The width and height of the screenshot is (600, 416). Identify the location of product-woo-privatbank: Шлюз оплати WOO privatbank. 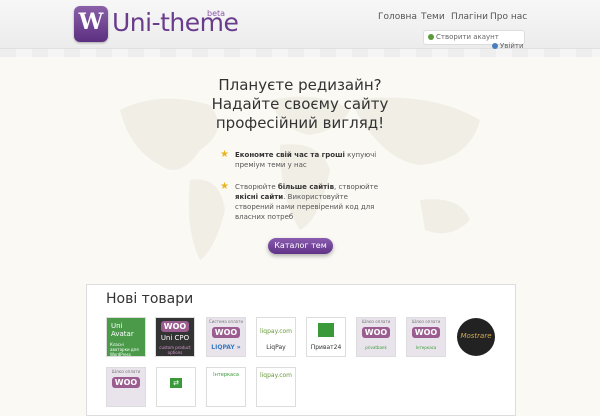
(376, 337).